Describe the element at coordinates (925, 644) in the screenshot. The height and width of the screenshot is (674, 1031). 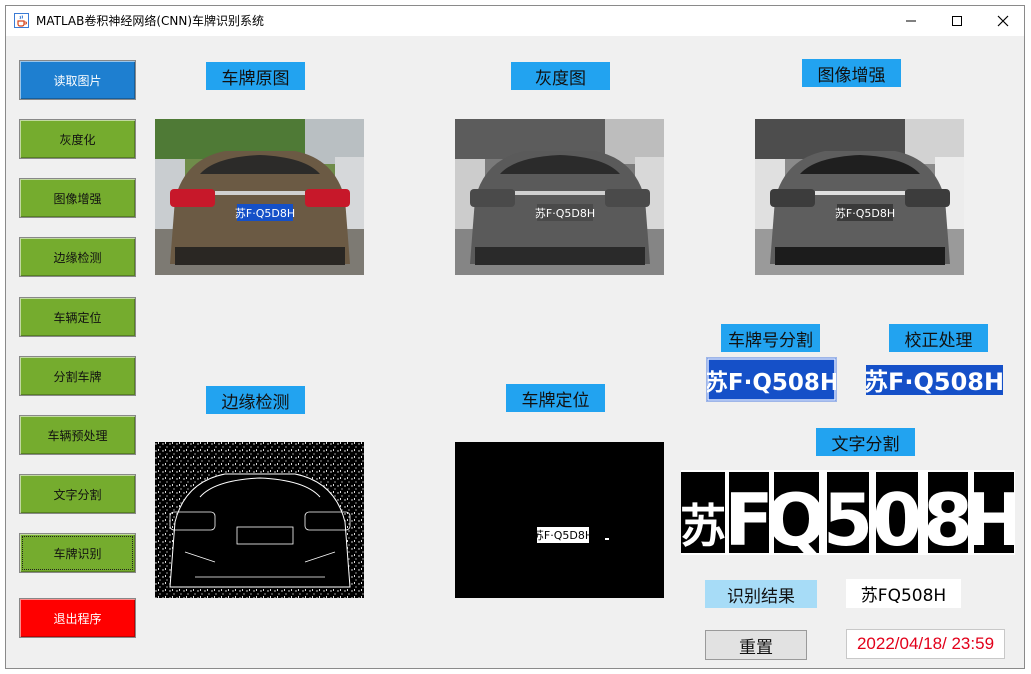
I see `datetime-display: 2022/04/18/ 23:59` at that location.